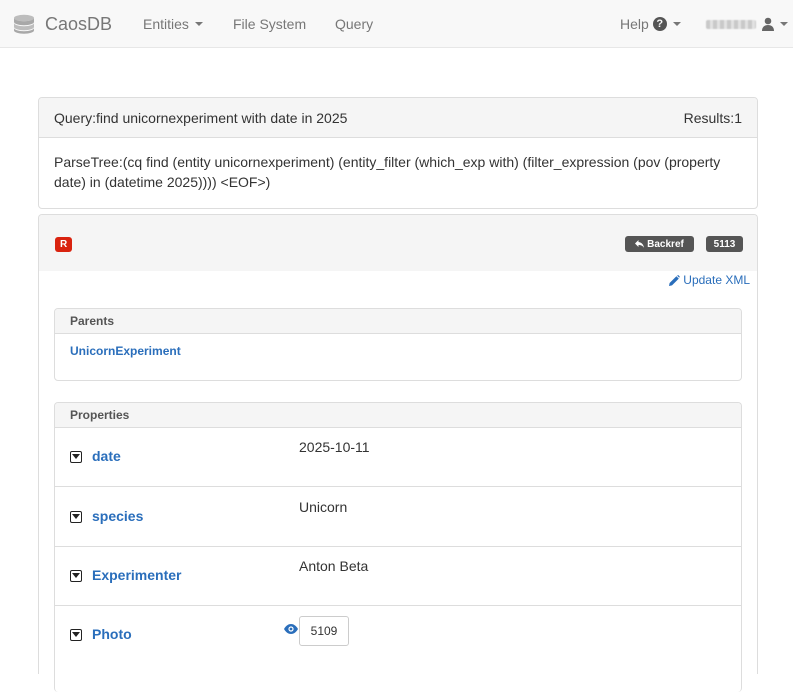  I want to click on nav-entities-menu: Entities, so click(173, 24).